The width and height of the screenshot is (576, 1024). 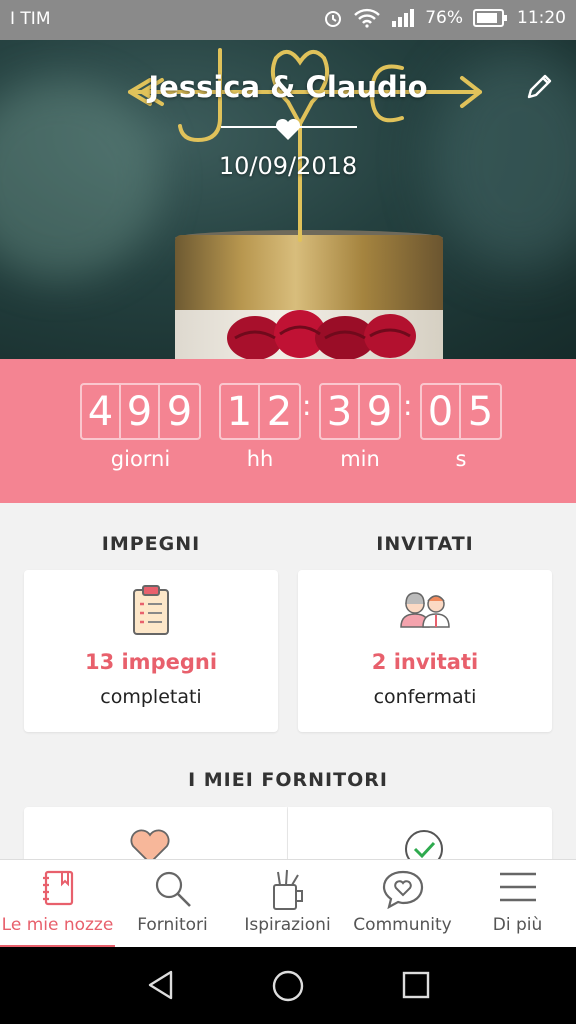 What do you see at coordinates (424, 844) in the screenshot?
I see `check-circle-icon` at bounding box center [424, 844].